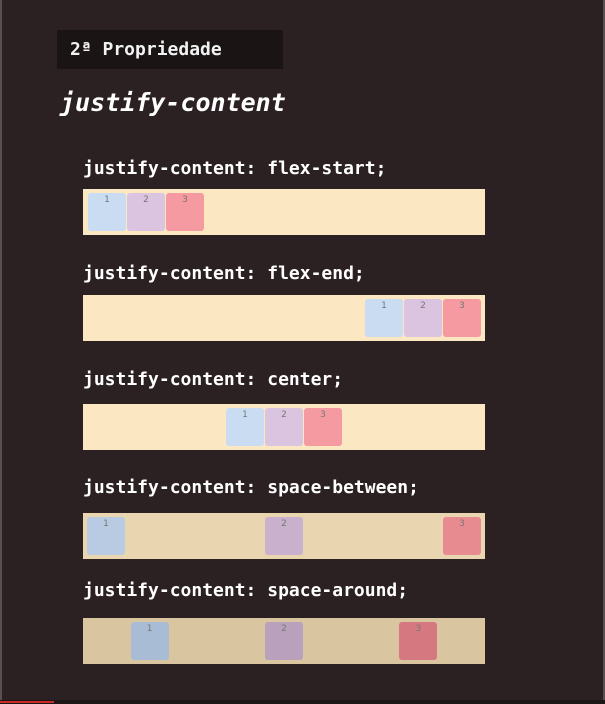 This screenshot has height=704, width=605. I want to click on example-label-space-between: justify-content: space-between;, so click(251, 487).